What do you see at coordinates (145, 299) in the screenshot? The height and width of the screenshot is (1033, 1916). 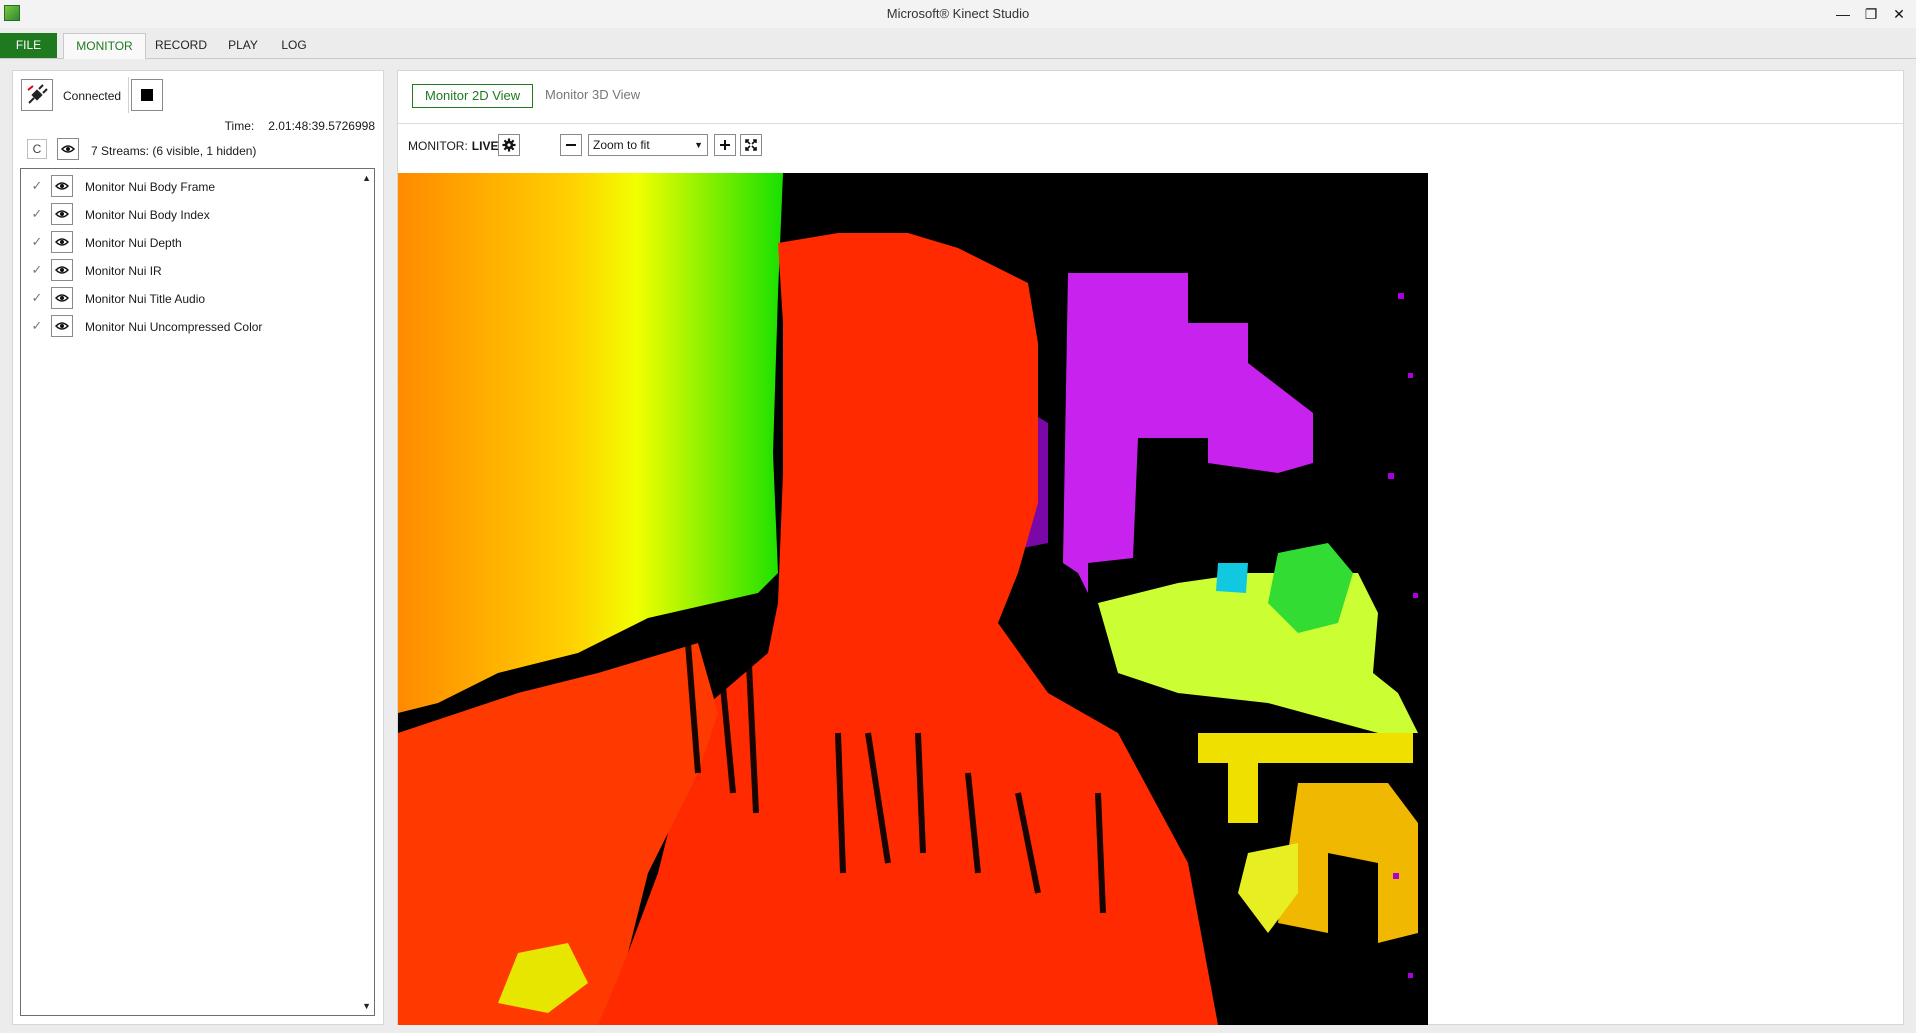 I see `stream-name: Monitor Nui Title Audio` at bounding box center [145, 299].